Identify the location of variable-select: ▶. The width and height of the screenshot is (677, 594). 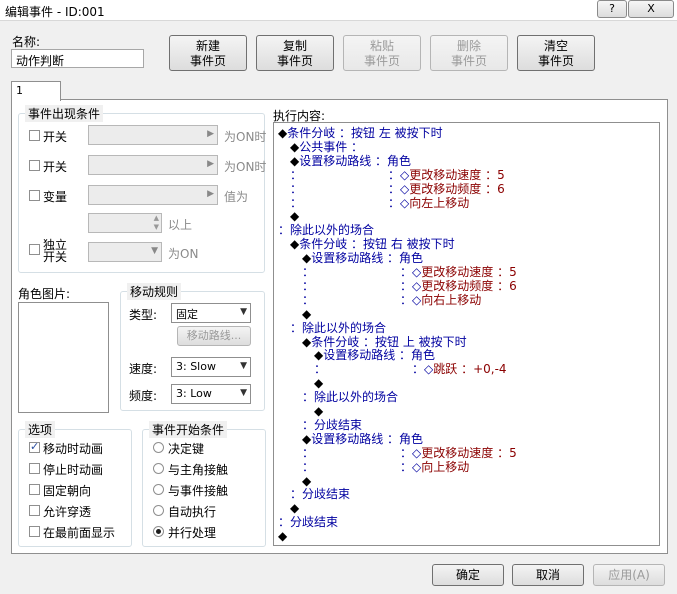
(153, 195).